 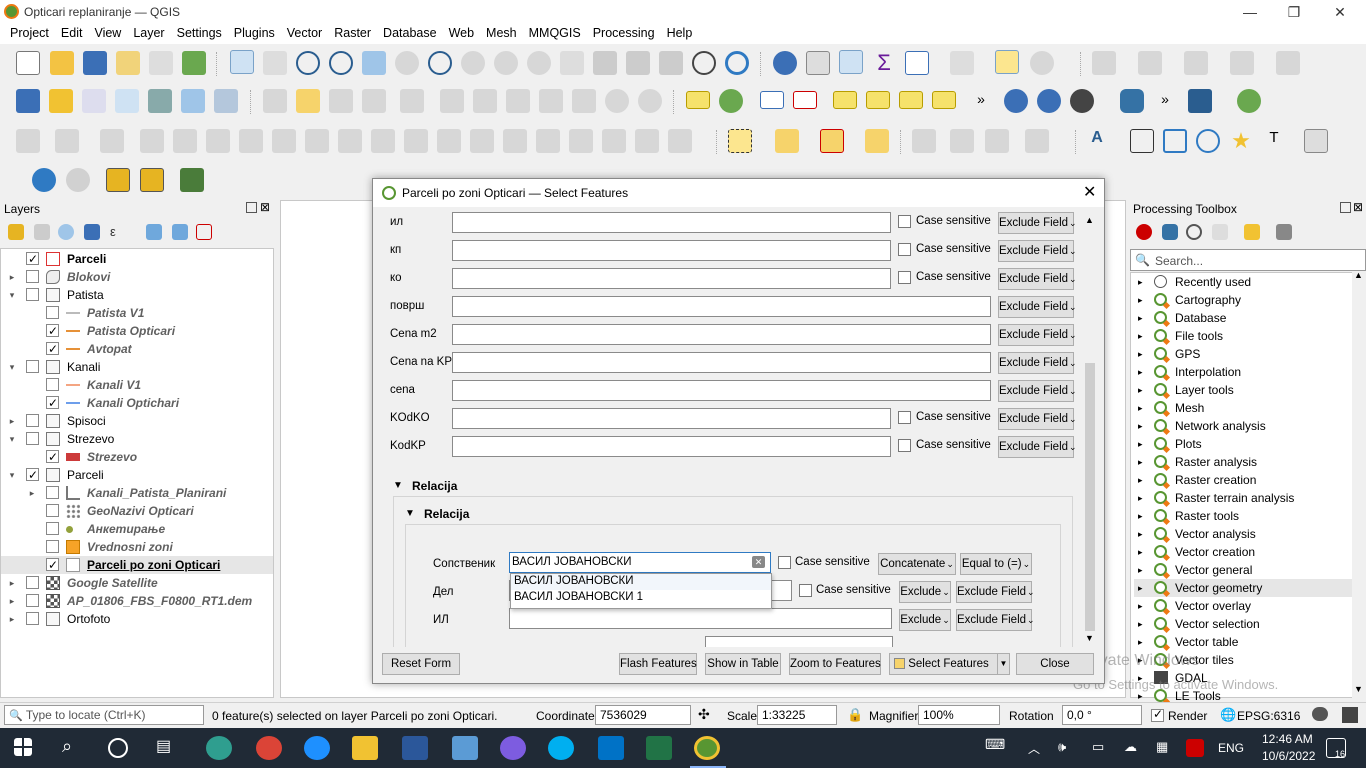 I want to click on label-show-hide-icon, so click(x=944, y=100).